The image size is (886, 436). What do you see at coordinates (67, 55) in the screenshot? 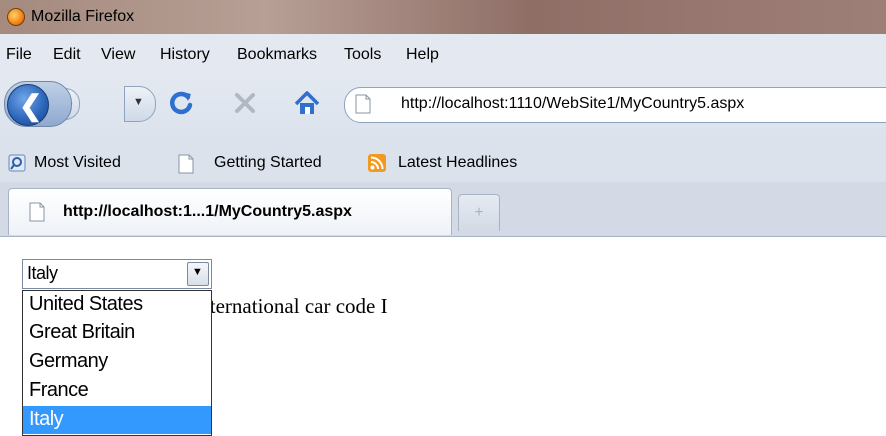
I see `menu-edit: Edit` at bounding box center [67, 55].